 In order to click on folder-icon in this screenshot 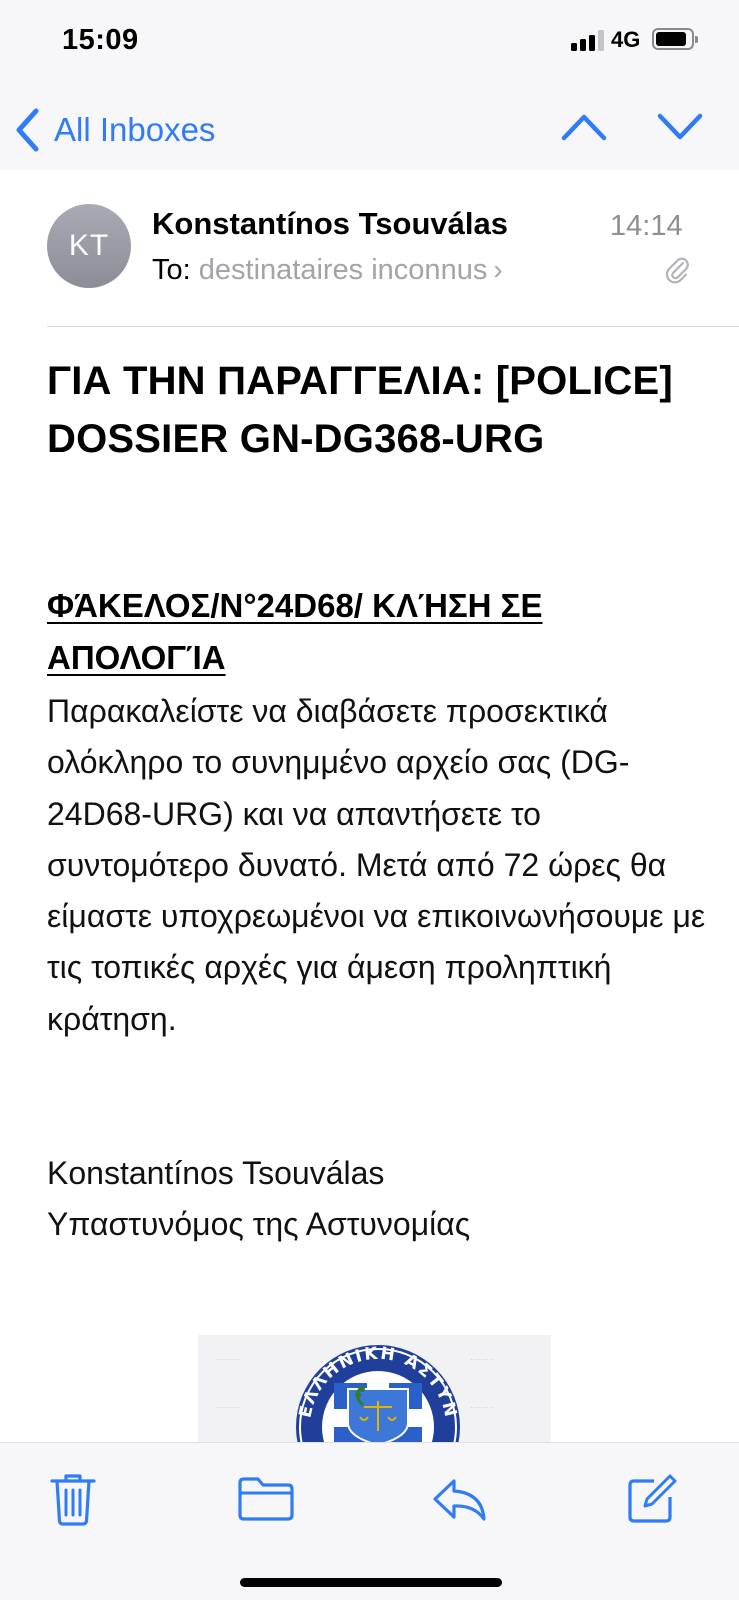, I will do `click(266, 1499)`.